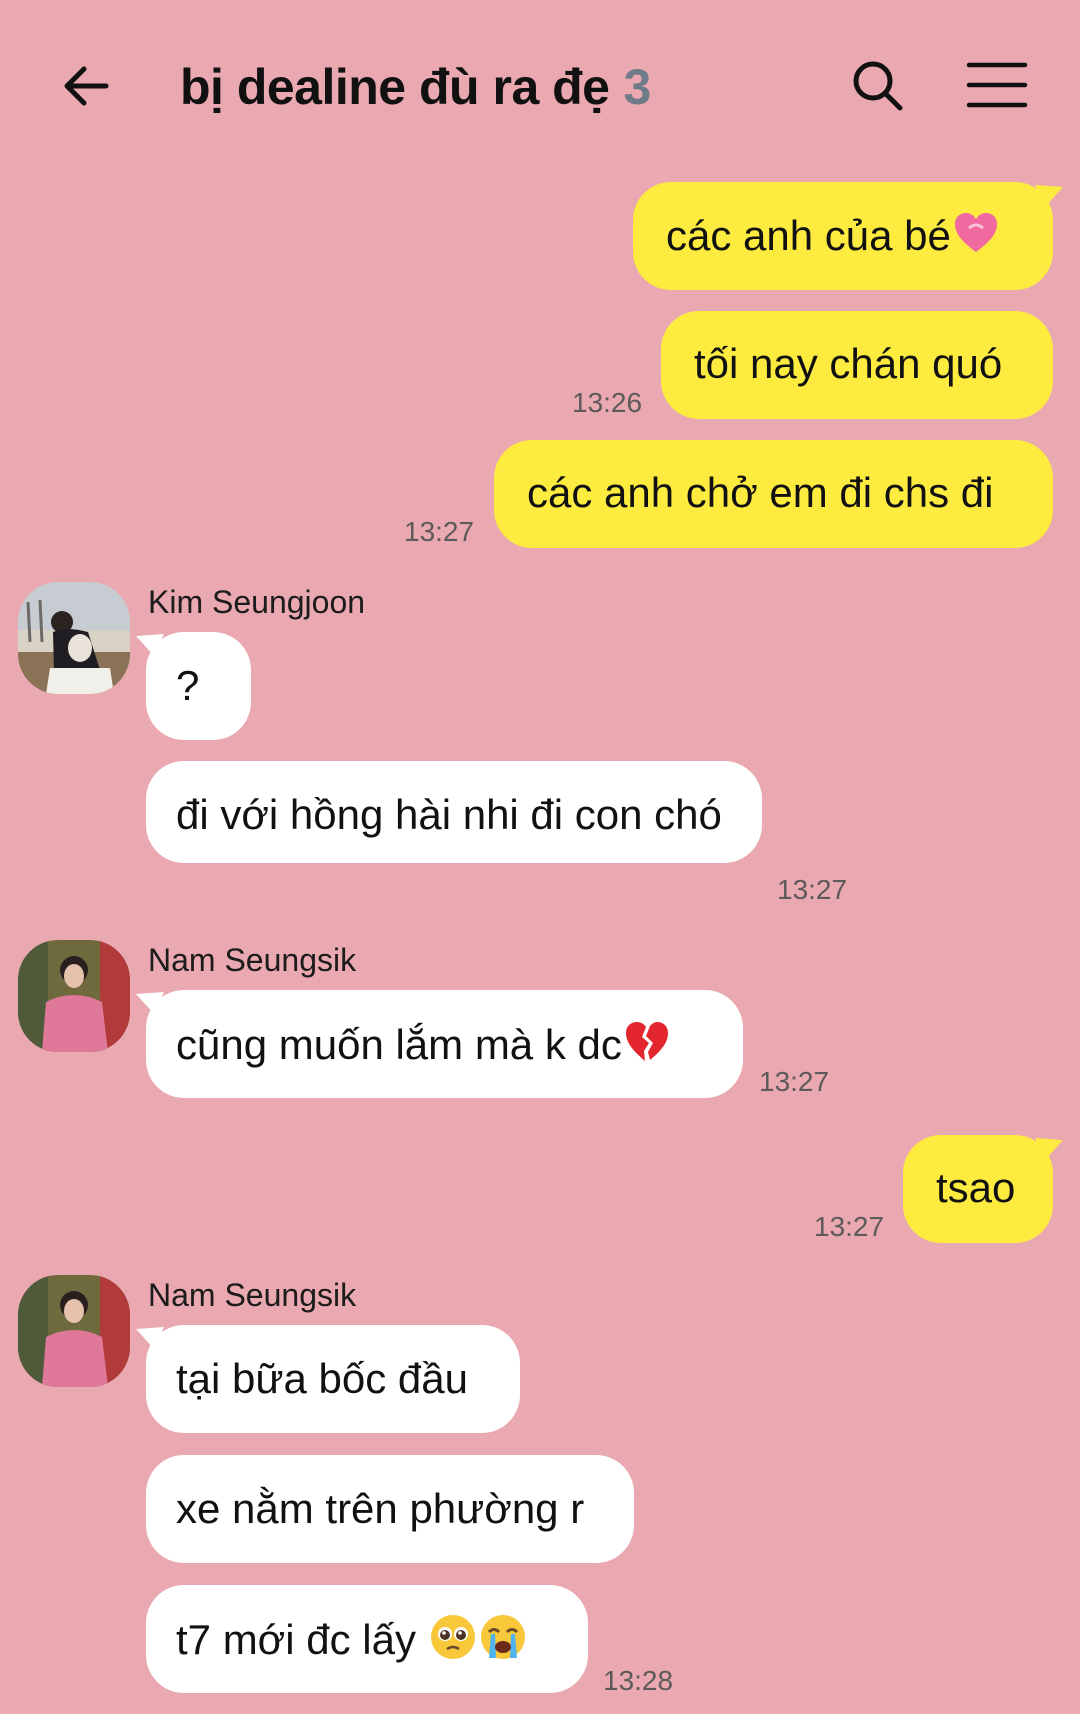  Describe the element at coordinates (452, 1637) in the screenshot. I see `pleading-face-emoji-icon` at that location.